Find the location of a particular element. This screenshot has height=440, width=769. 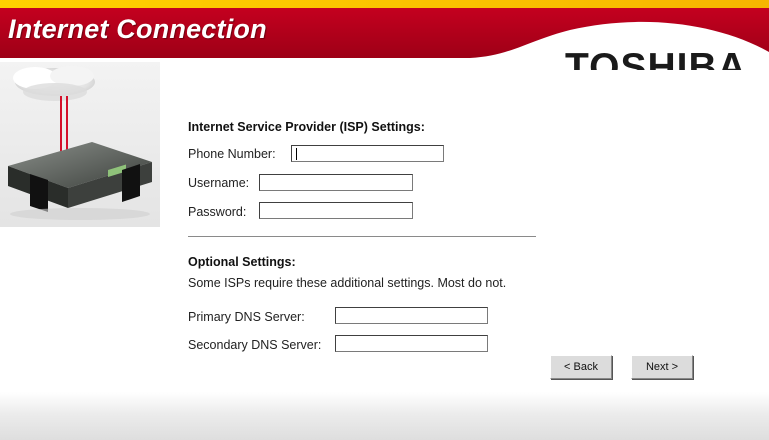

brand-logo: TOSHIBA is located at coordinates (656, 58).